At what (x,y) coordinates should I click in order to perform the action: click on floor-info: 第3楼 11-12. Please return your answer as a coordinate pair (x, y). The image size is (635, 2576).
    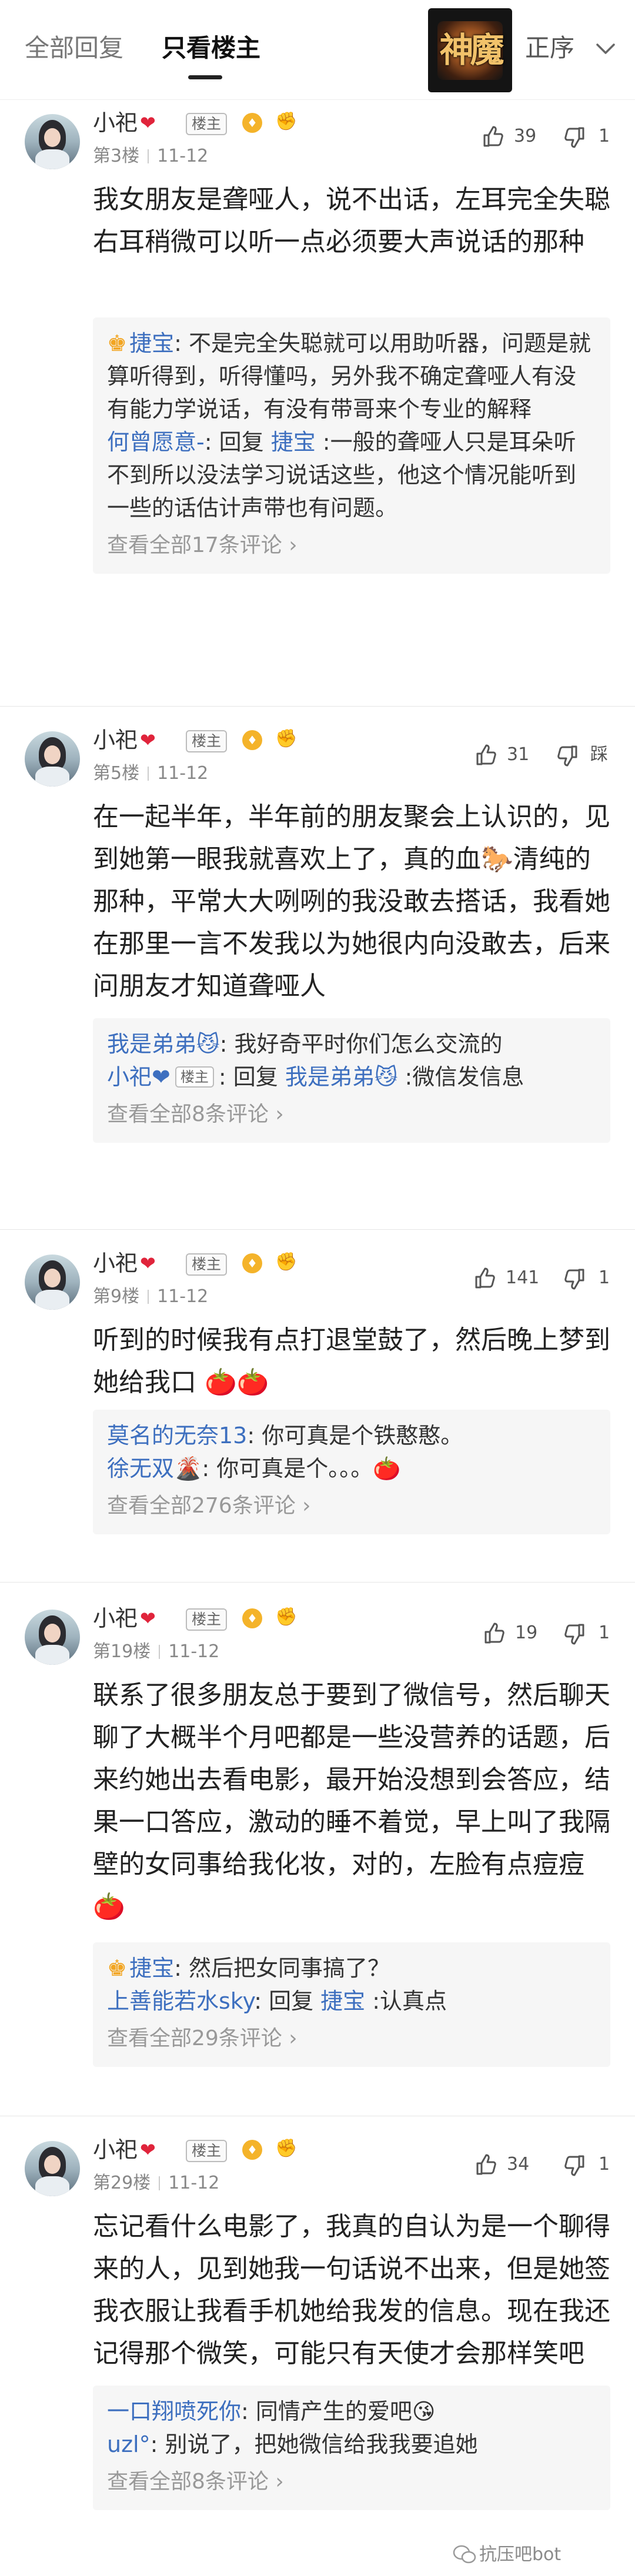
    Looking at the image, I should click on (151, 156).